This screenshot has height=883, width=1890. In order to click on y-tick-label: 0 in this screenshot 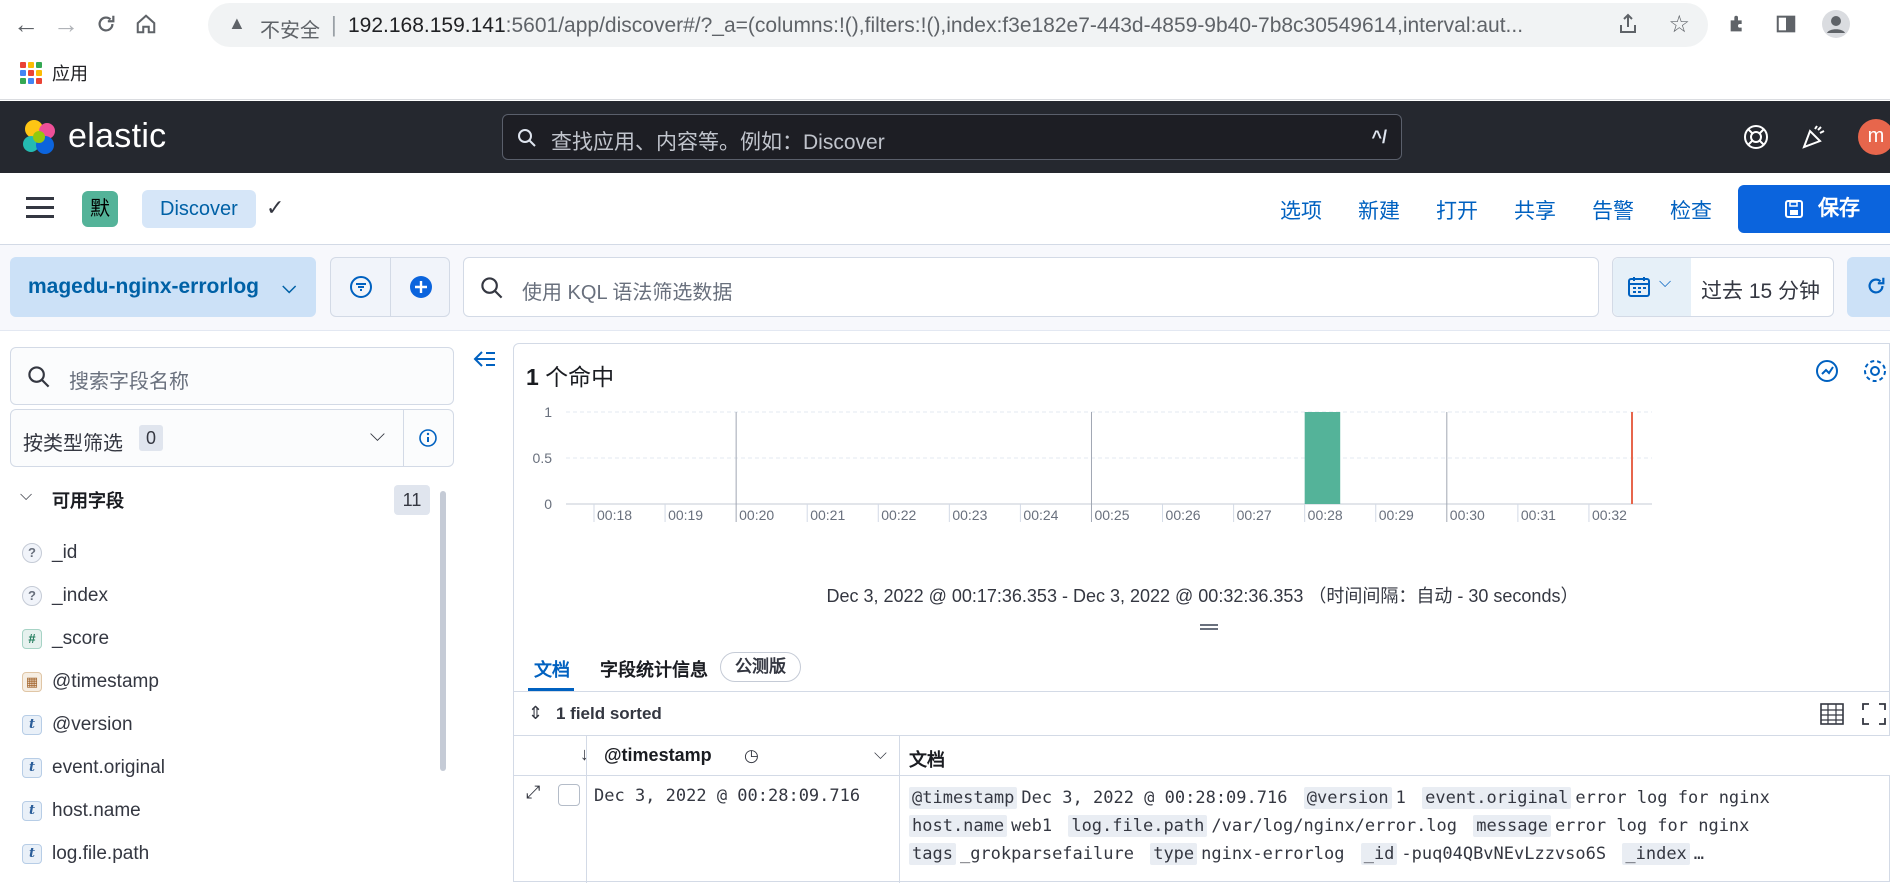, I will do `click(548, 504)`.